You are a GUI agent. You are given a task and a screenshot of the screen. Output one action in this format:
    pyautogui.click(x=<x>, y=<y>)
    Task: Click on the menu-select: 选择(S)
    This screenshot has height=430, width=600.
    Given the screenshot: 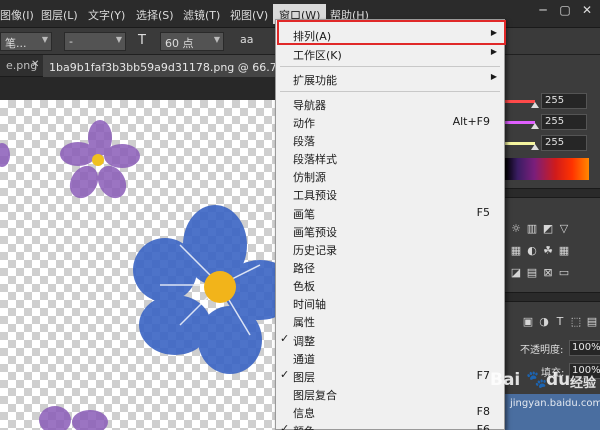 What is the action you would take?
    pyautogui.click(x=155, y=15)
    